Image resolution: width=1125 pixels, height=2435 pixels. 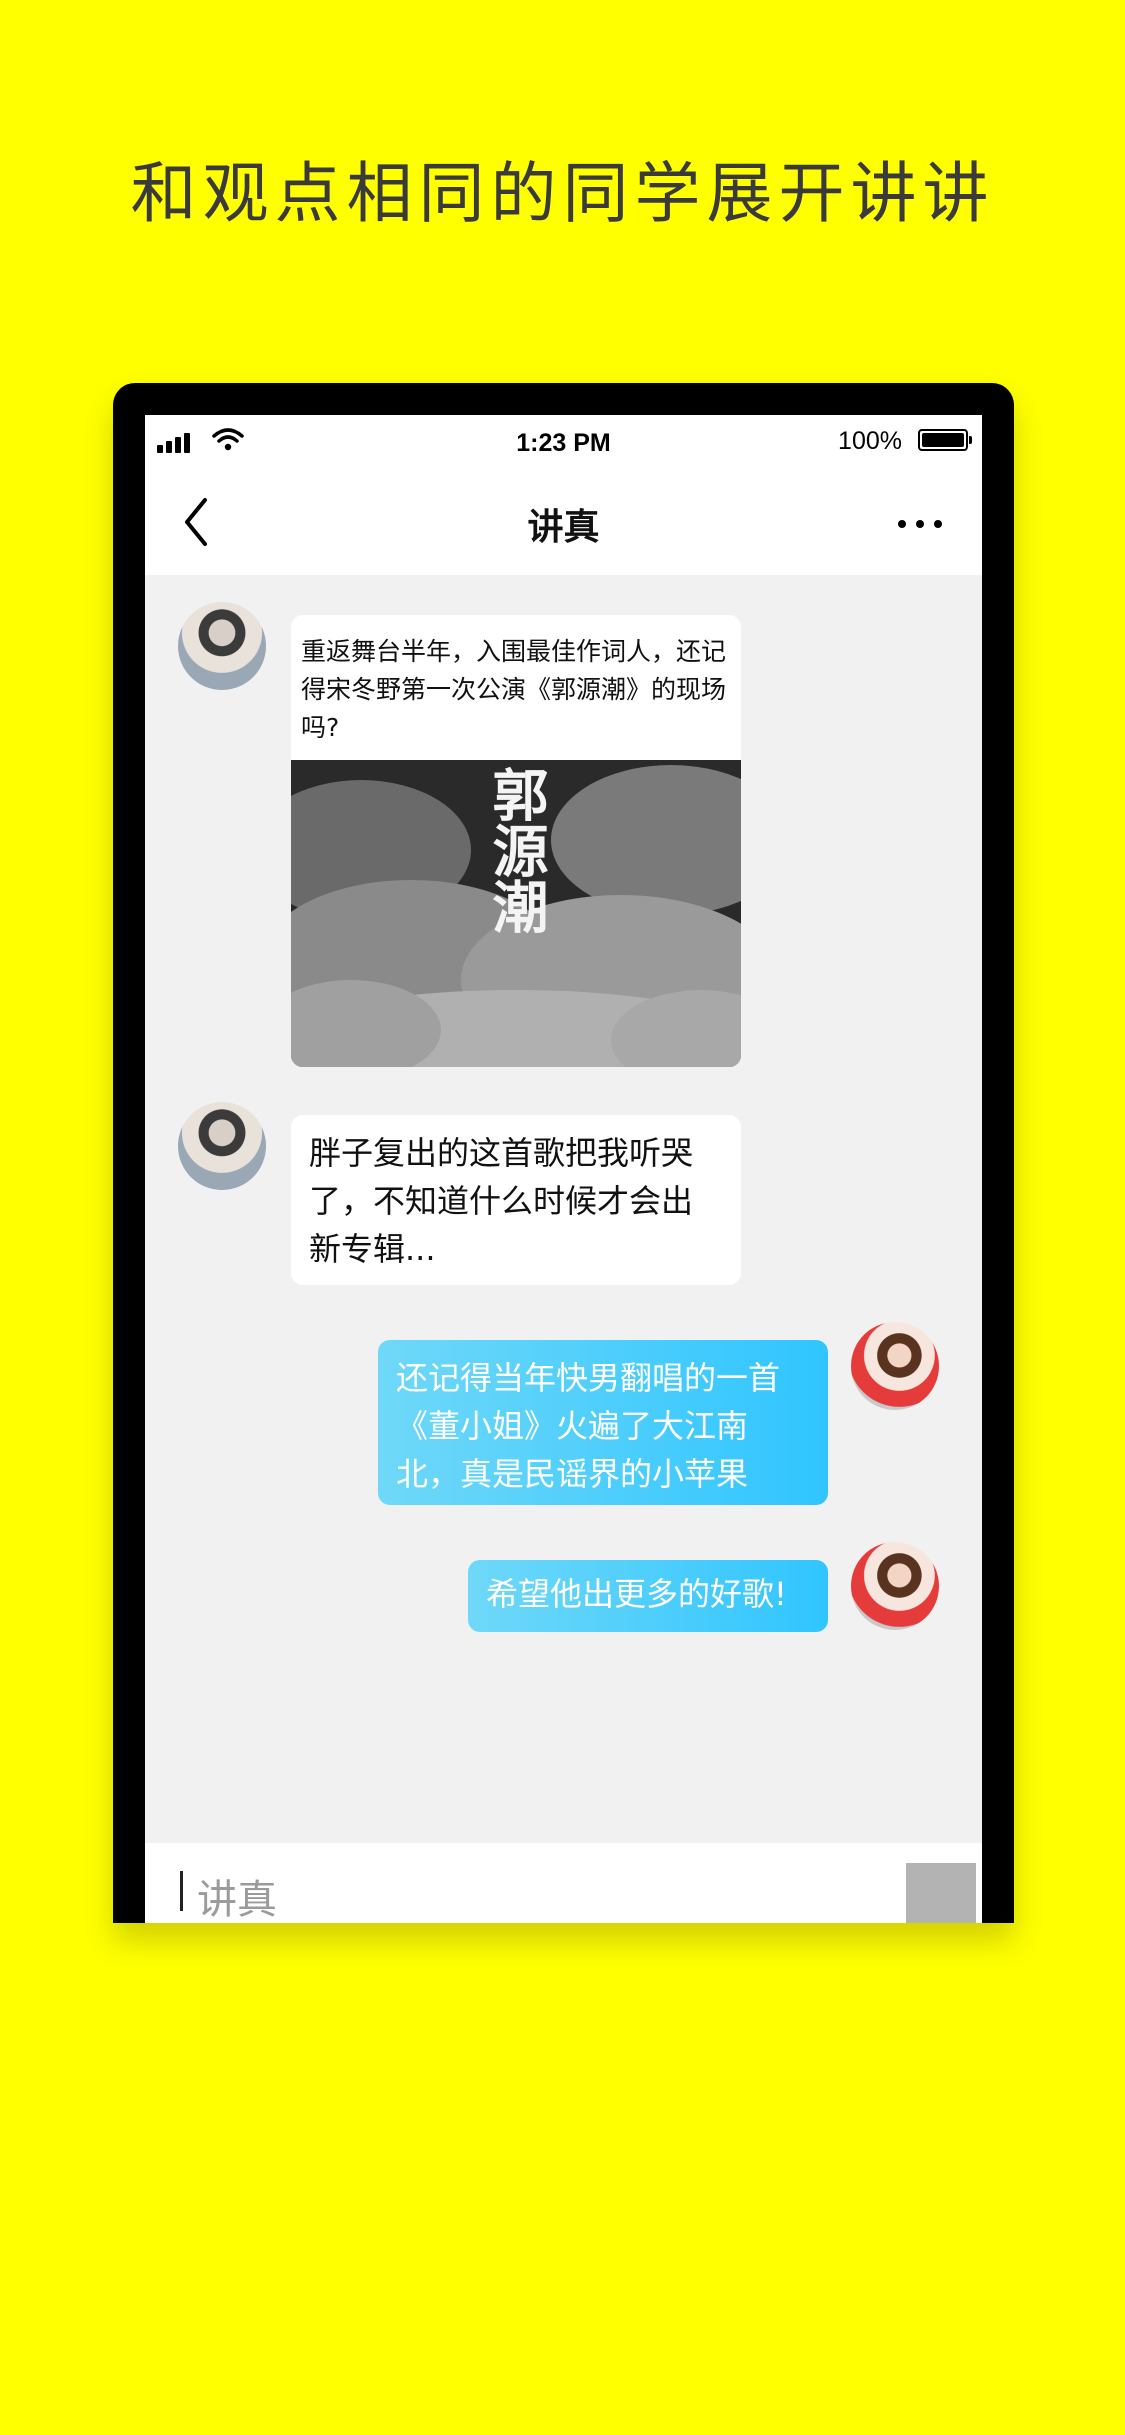 What do you see at coordinates (563, 442) in the screenshot?
I see `status-bar: 1:23 PM 100%` at bounding box center [563, 442].